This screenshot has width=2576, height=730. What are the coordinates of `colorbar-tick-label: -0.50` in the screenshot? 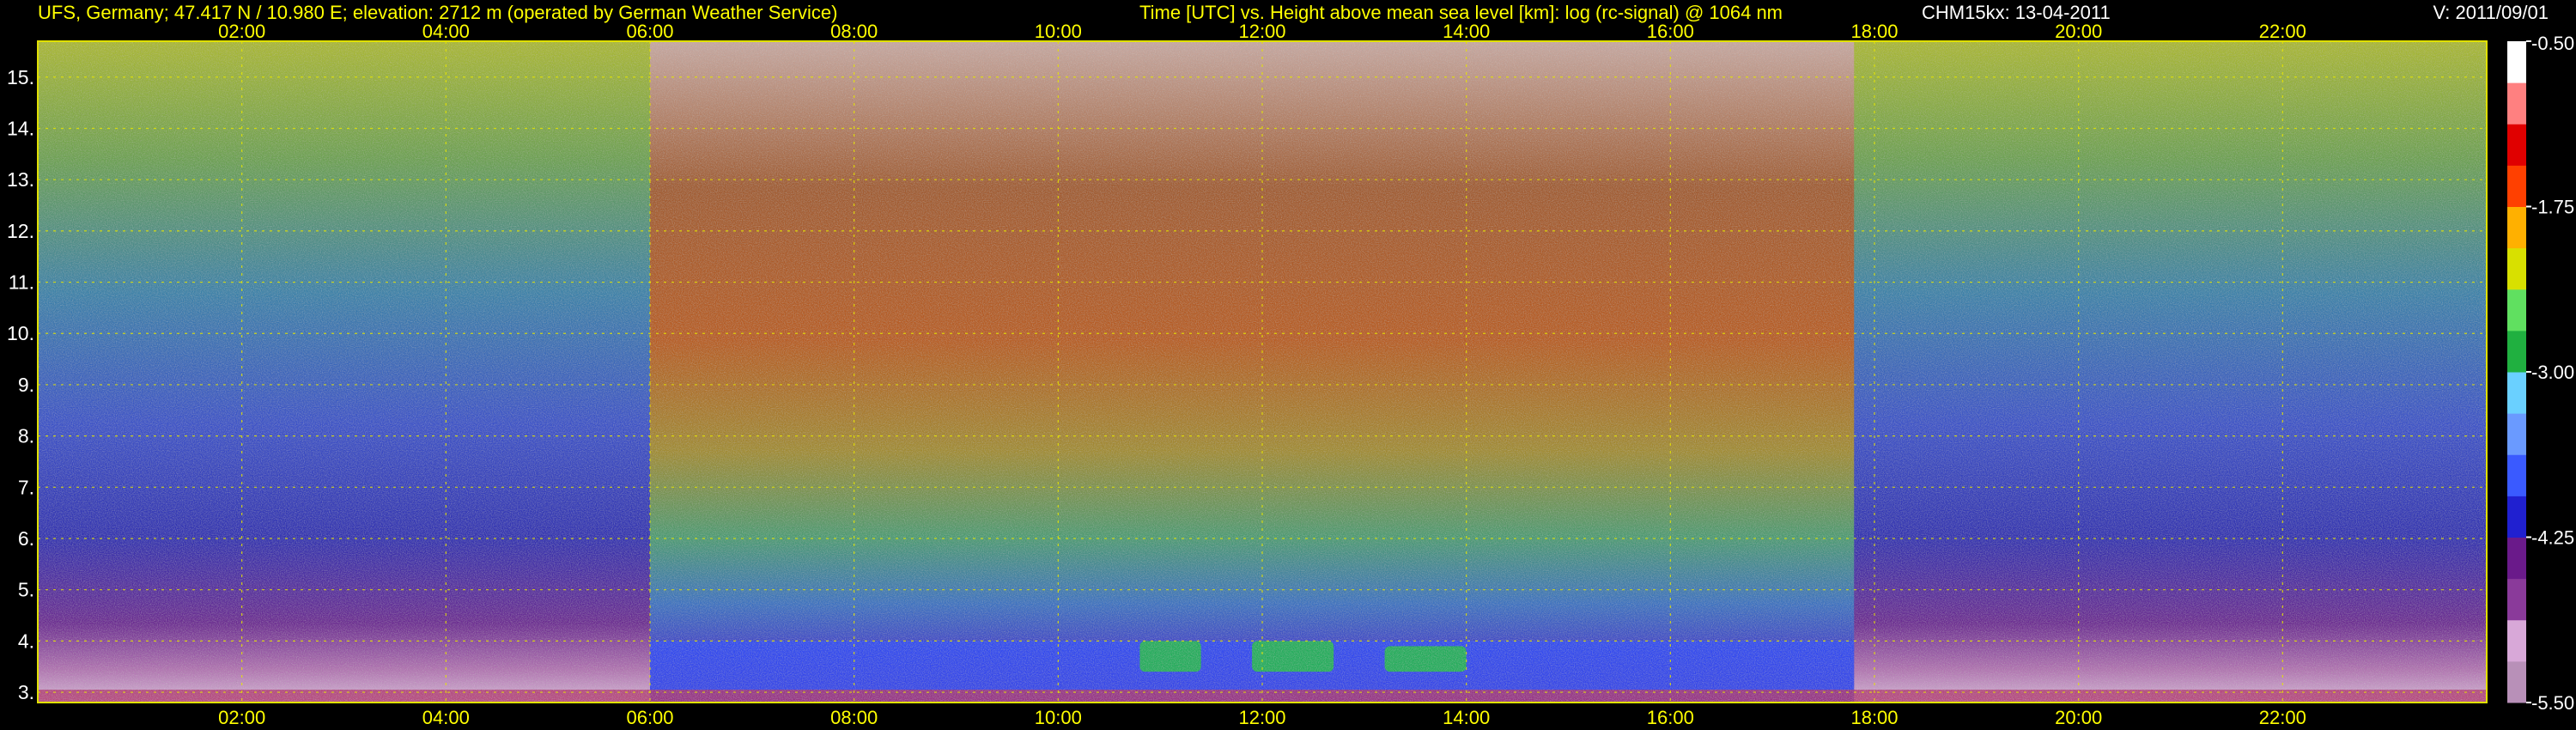 It's located at (2552, 43).